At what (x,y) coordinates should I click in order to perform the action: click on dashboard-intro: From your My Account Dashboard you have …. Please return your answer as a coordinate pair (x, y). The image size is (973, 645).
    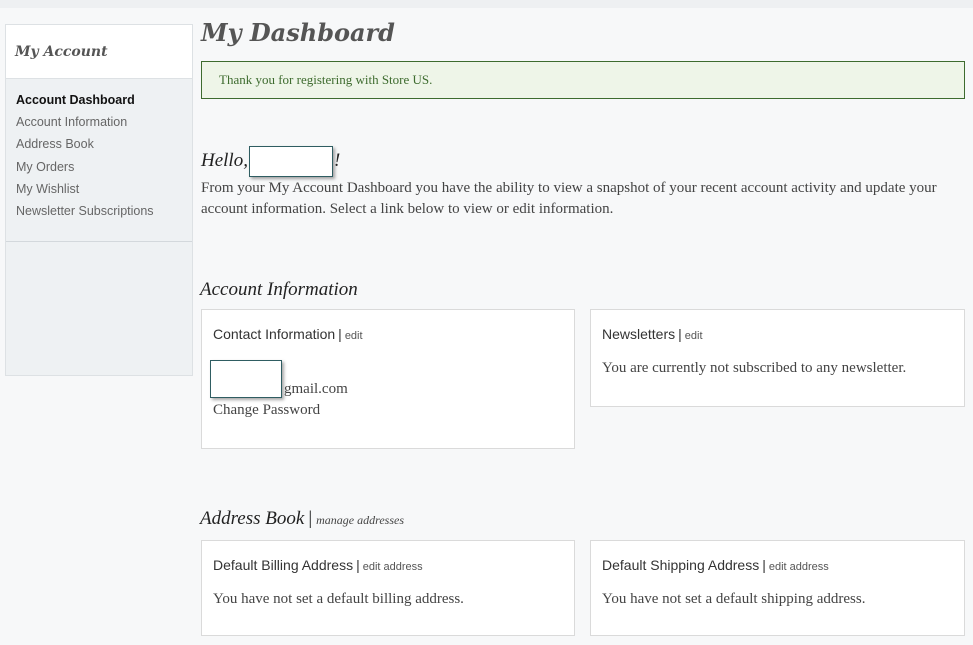
    Looking at the image, I should click on (569, 198).